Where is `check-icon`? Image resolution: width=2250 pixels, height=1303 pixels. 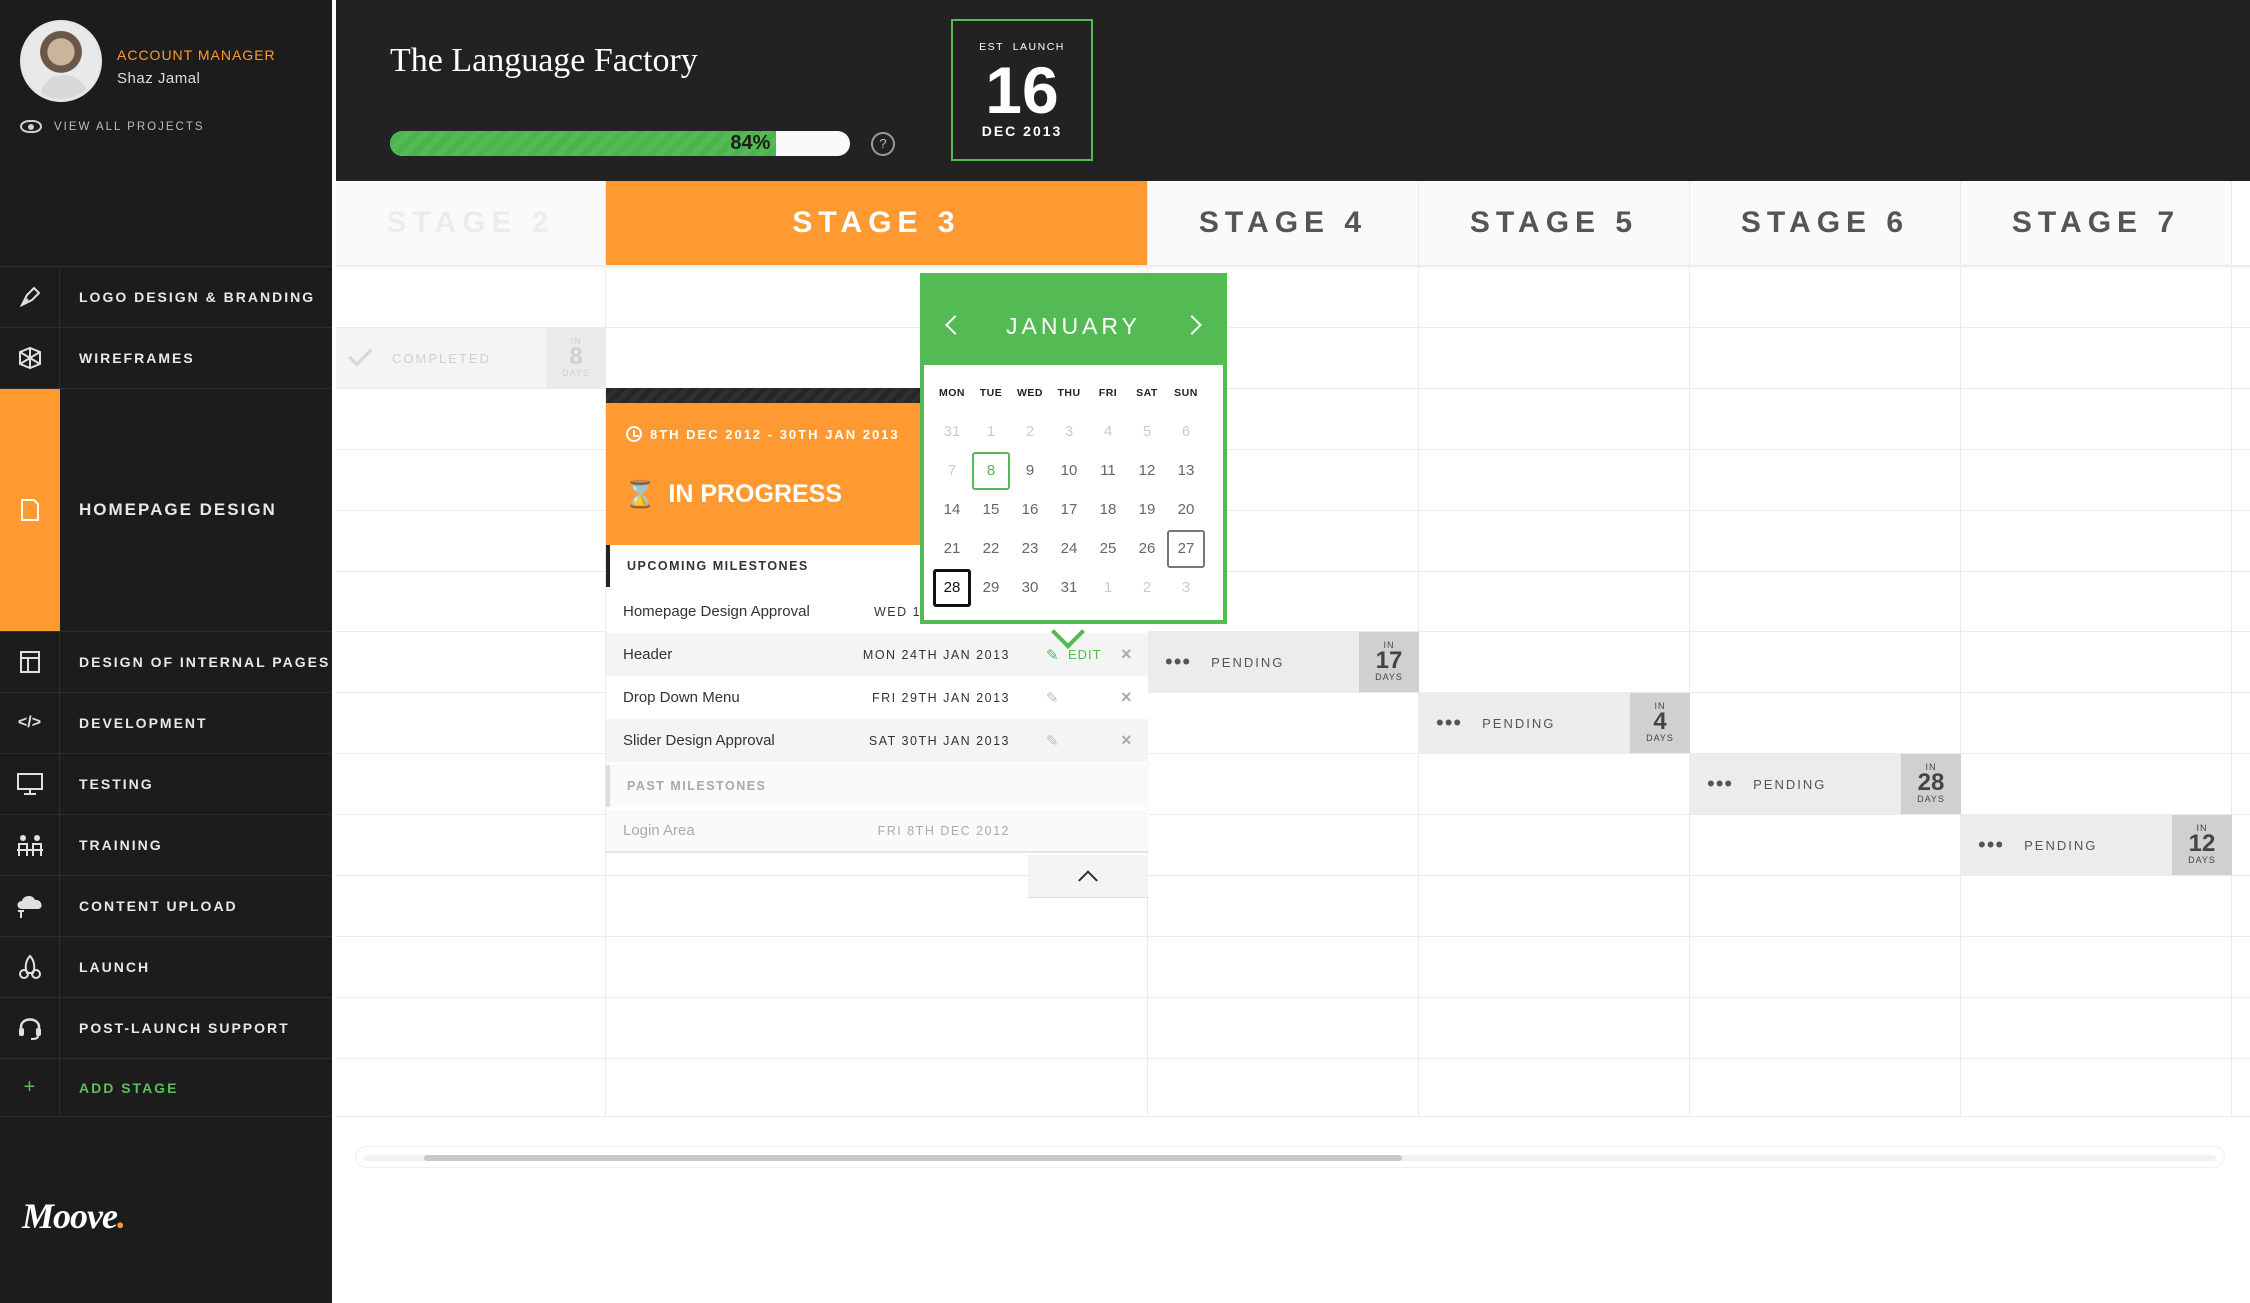 check-icon is located at coordinates (360, 354).